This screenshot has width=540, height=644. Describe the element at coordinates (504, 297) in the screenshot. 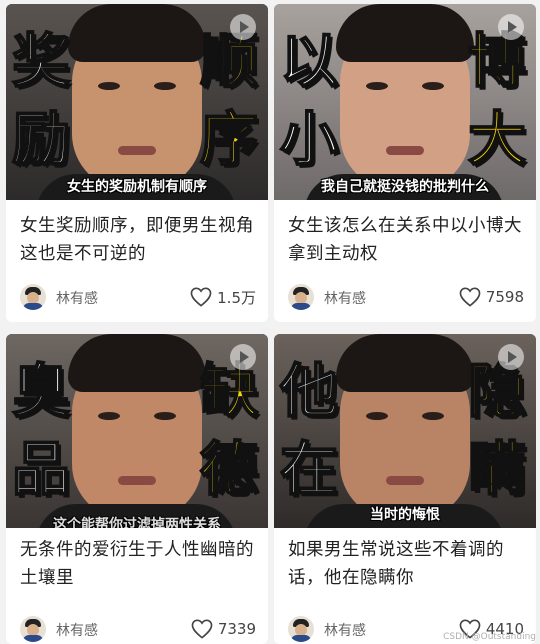

I see `like-count: 7598` at that location.